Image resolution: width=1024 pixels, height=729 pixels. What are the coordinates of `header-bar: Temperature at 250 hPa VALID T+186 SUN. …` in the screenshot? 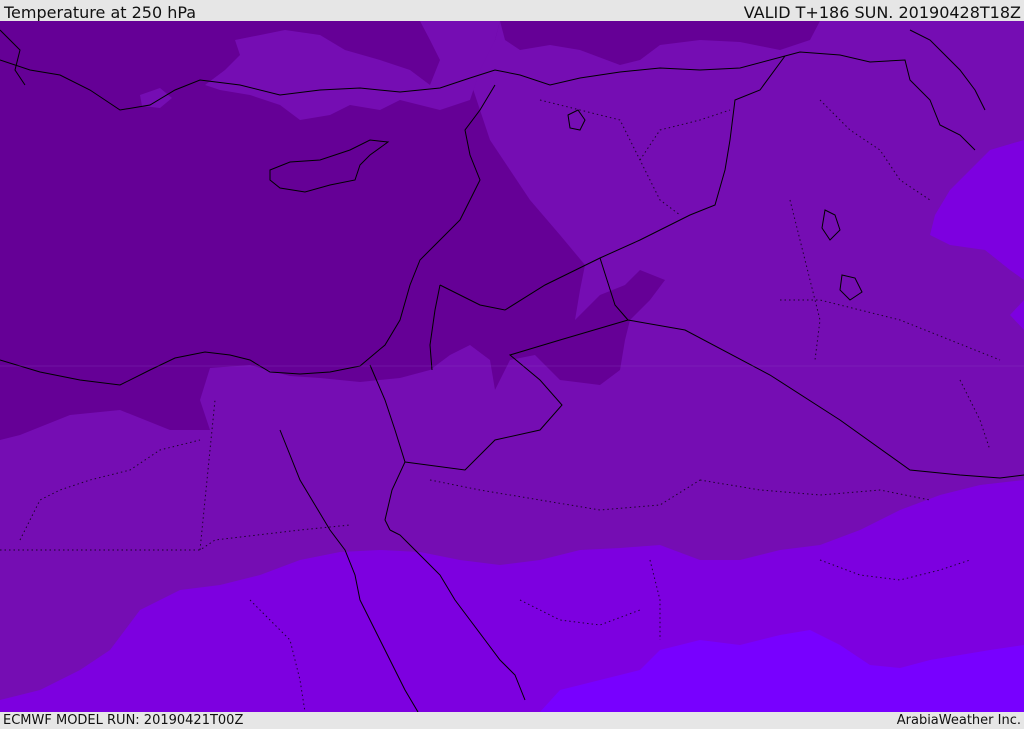 It's located at (512, 11).